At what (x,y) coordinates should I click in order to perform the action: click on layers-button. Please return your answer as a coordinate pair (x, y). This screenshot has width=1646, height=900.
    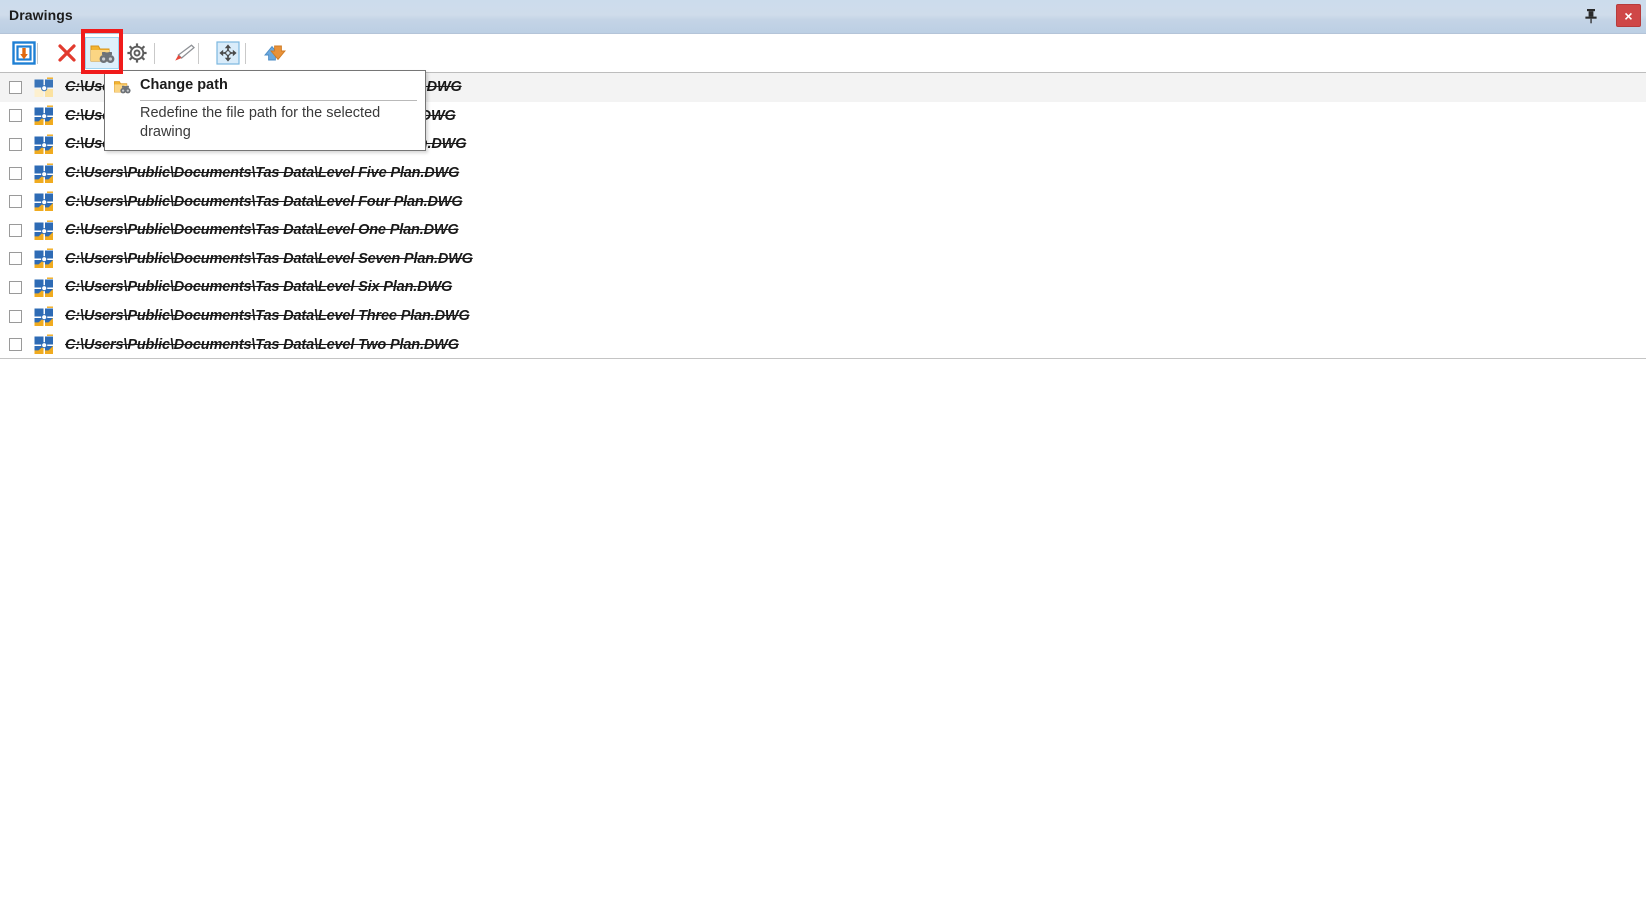
    Looking at the image, I should click on (184, 53).